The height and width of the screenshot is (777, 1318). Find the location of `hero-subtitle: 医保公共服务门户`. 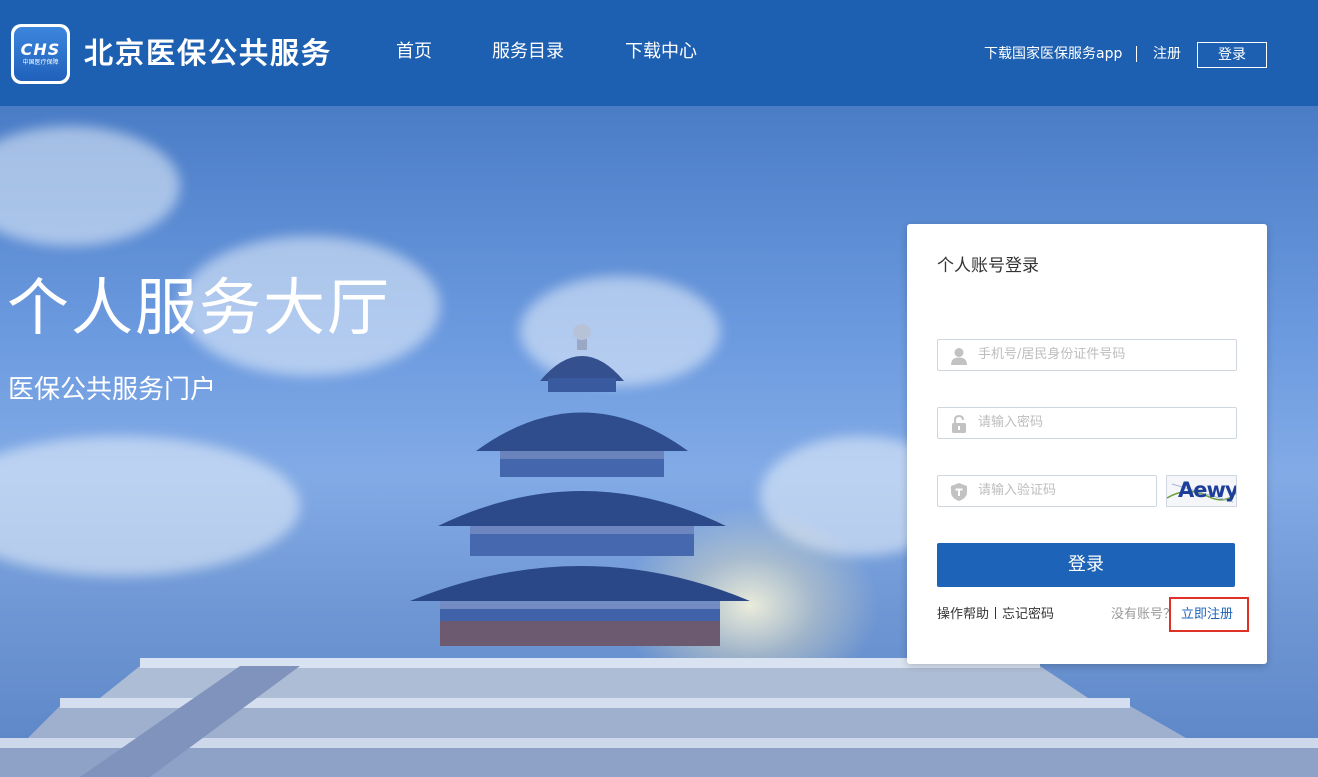

hero-subtitle: 医保公共服务门户 is located at coordinates (112, 390).